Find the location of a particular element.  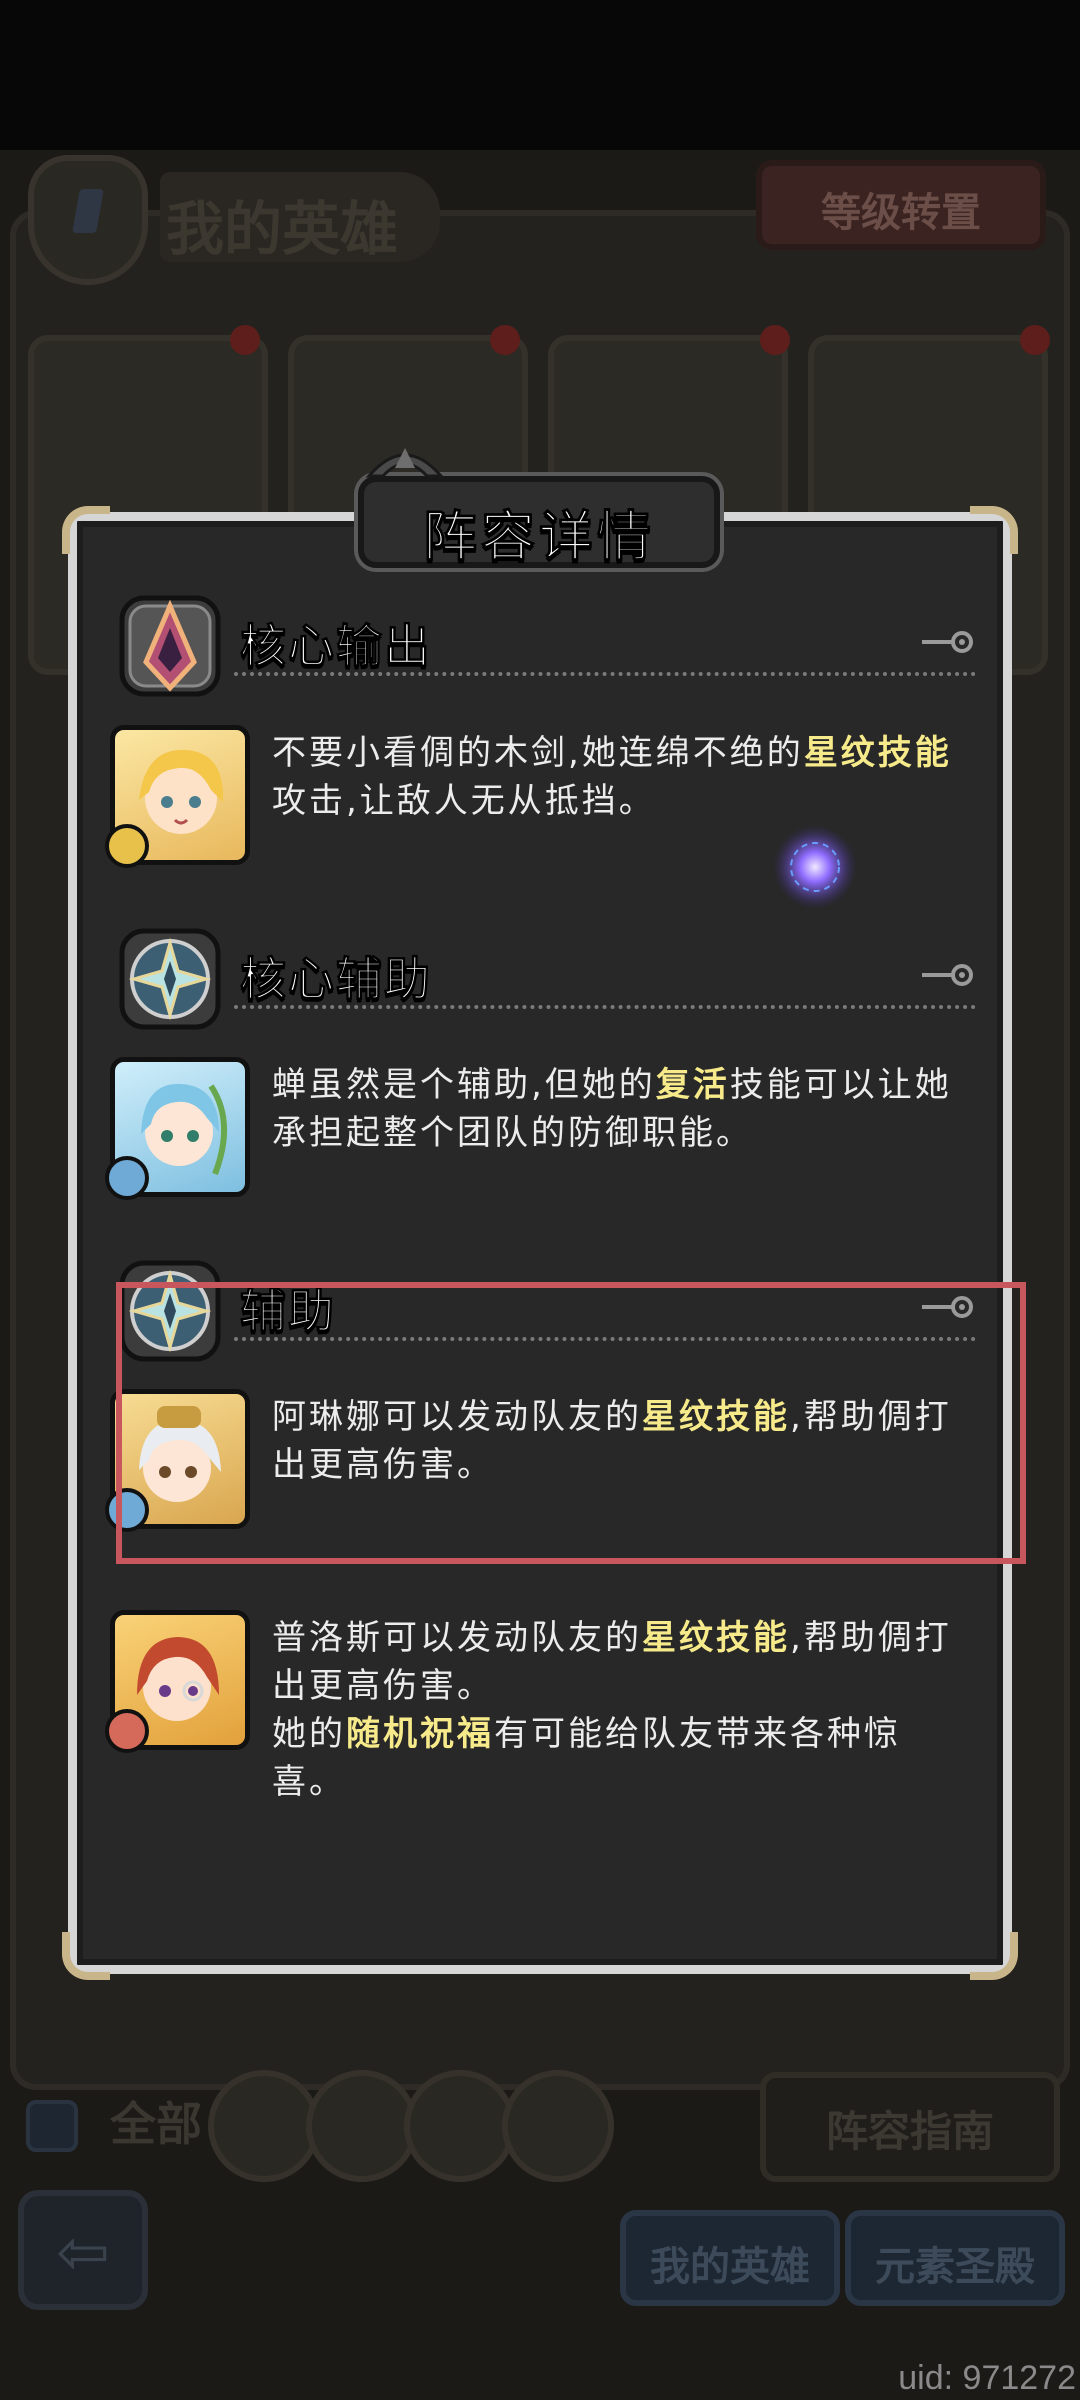

page-title-plate: 我的英雄 is located at coordinates (300, 217).